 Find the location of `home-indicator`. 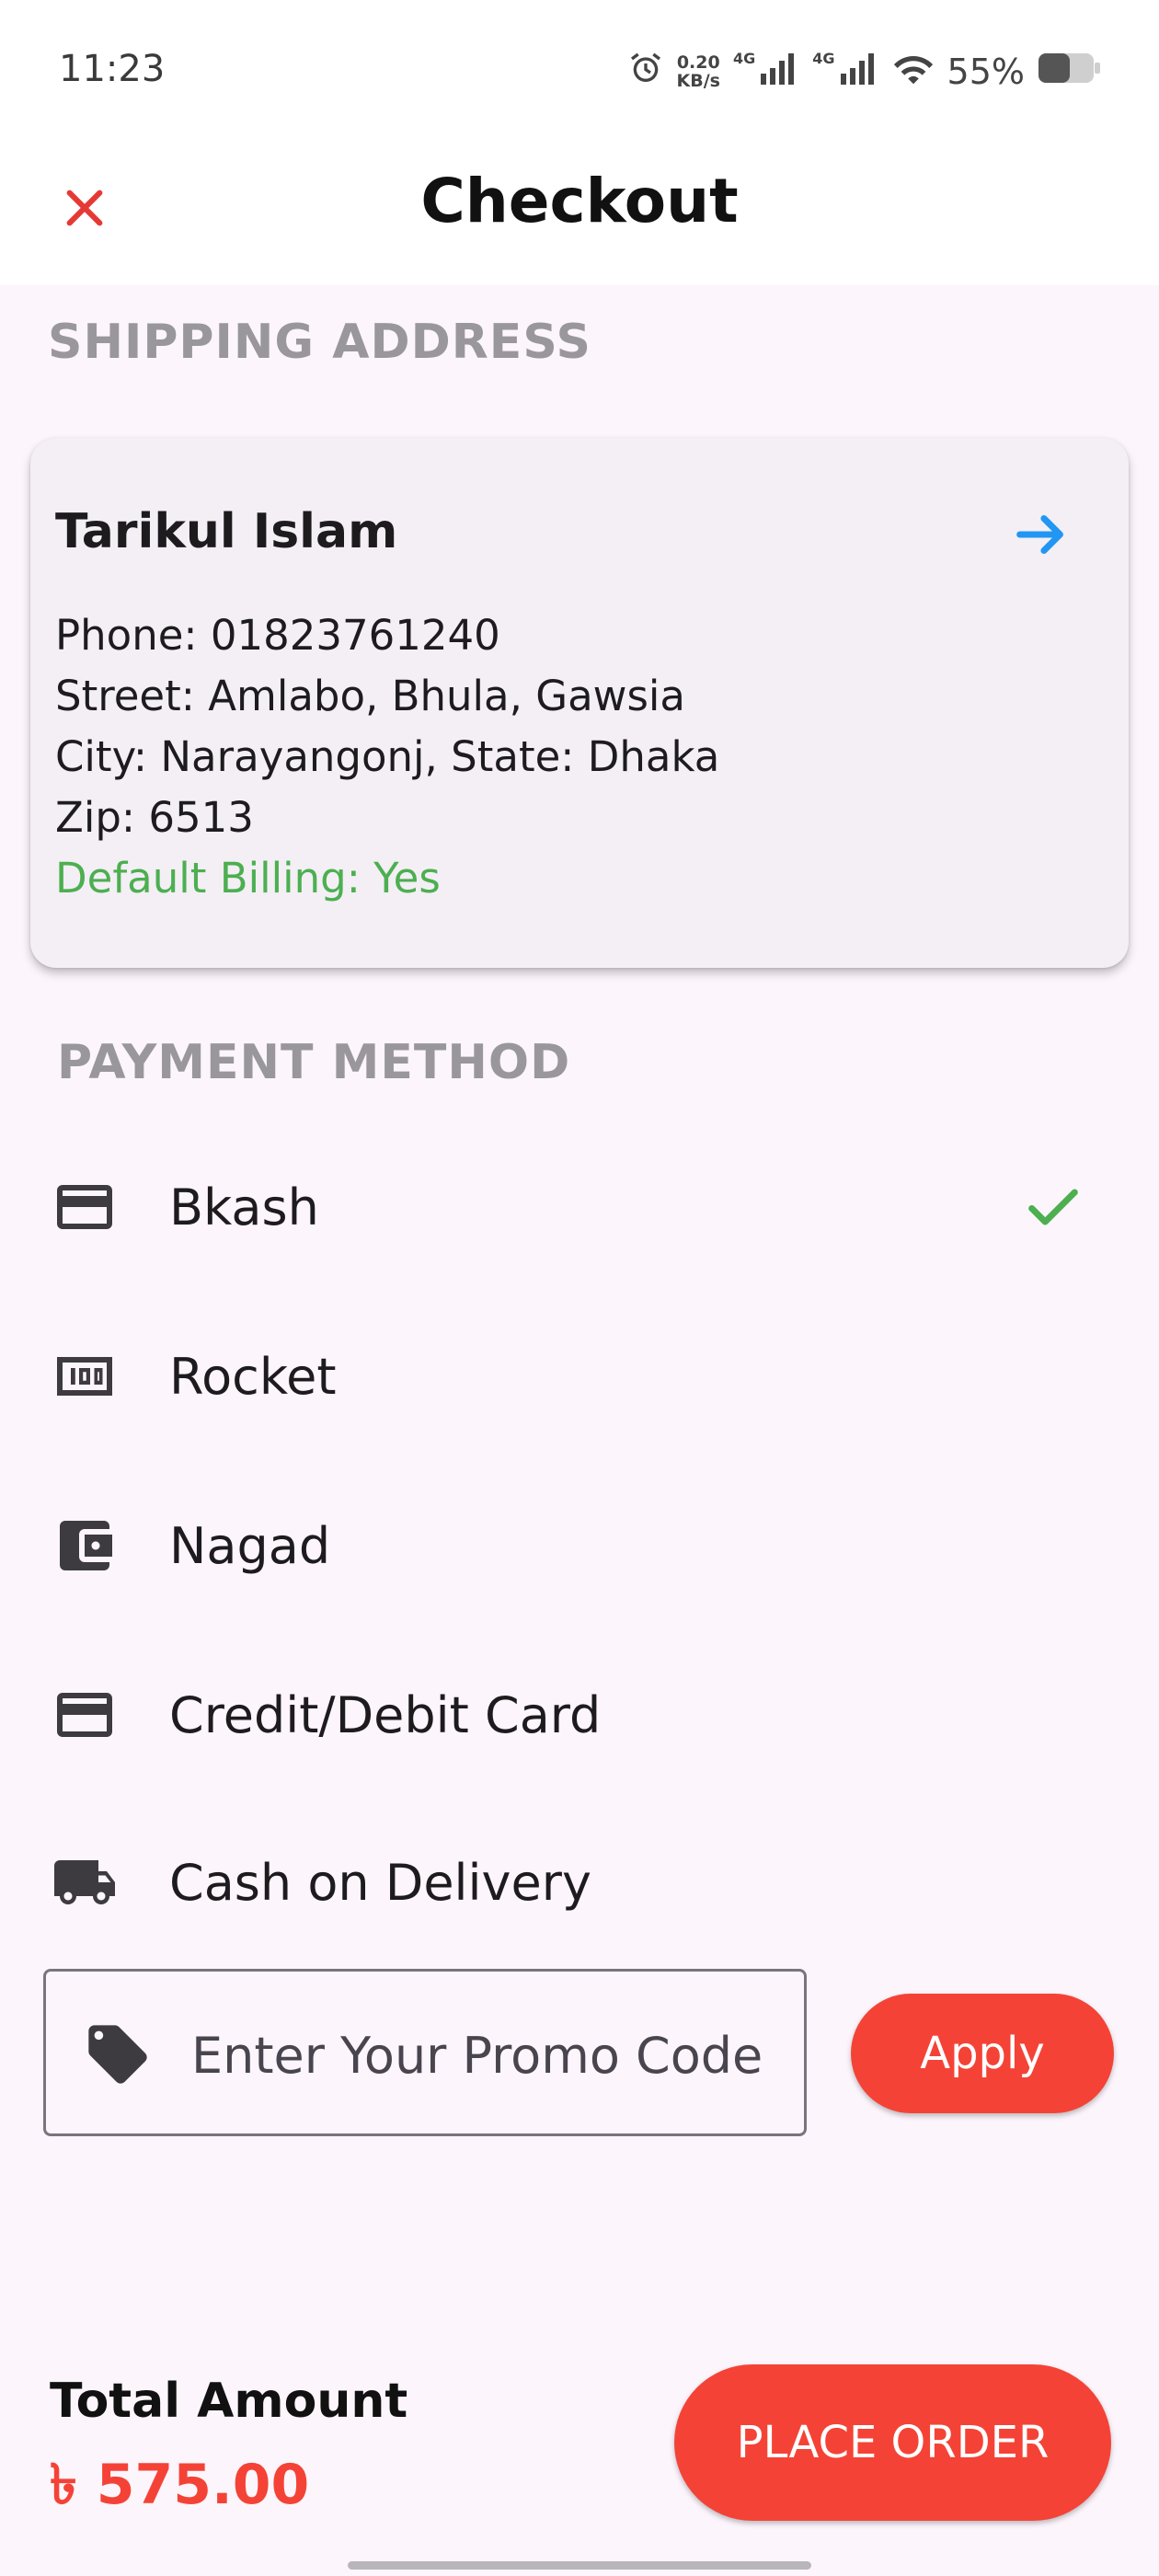

home-indicator is located at coordinates (579, 2565).